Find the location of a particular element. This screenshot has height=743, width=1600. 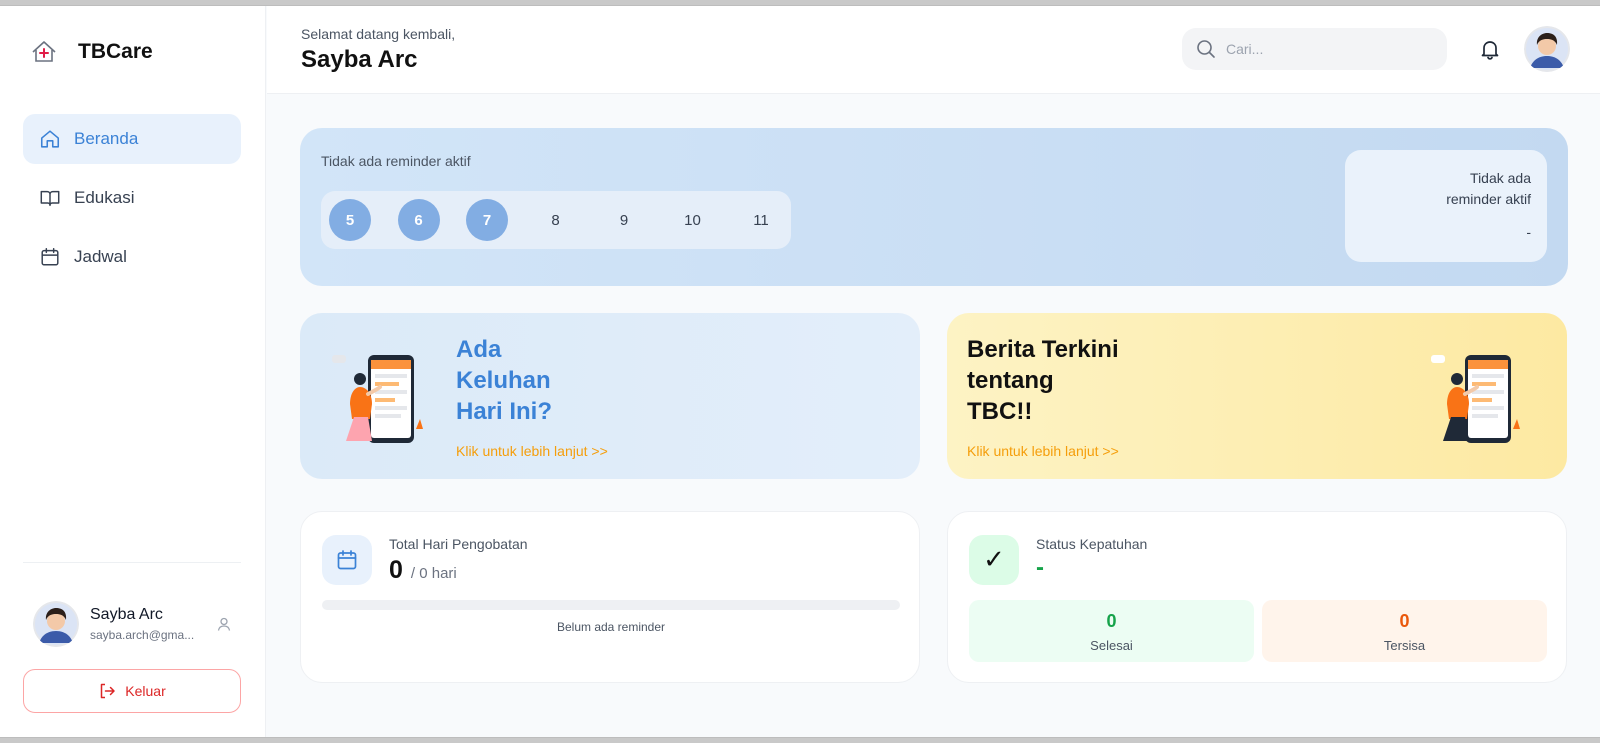

treatment-value: 0 / 0 hari is located at coordinates (423, 570).